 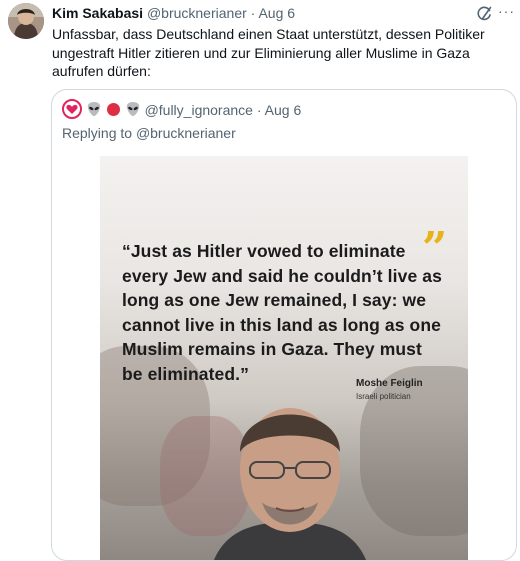 I want to click on quoted-tweet-header: @fully_ignorance · Aug 6, so click(x=181, y=110).